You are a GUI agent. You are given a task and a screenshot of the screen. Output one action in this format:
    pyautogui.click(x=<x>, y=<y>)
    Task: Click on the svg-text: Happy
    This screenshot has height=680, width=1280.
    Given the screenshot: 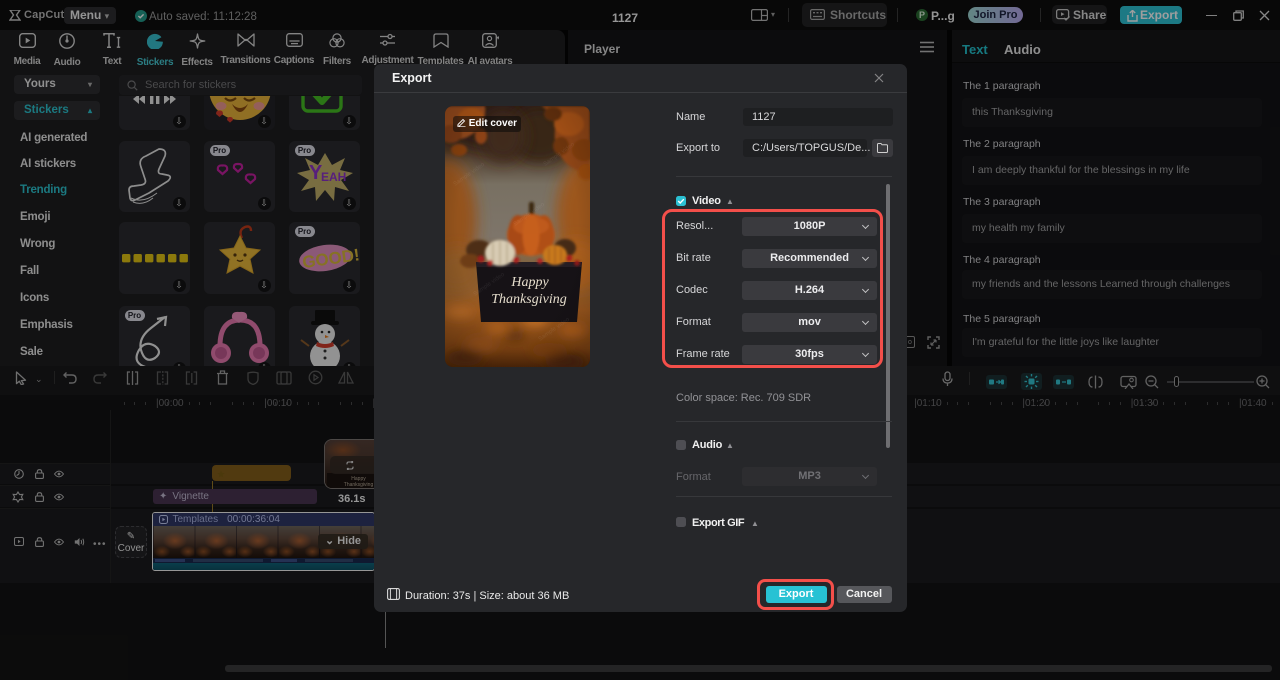 What is the action you would take?
    pyautogui.click(x=529, y=282)
    